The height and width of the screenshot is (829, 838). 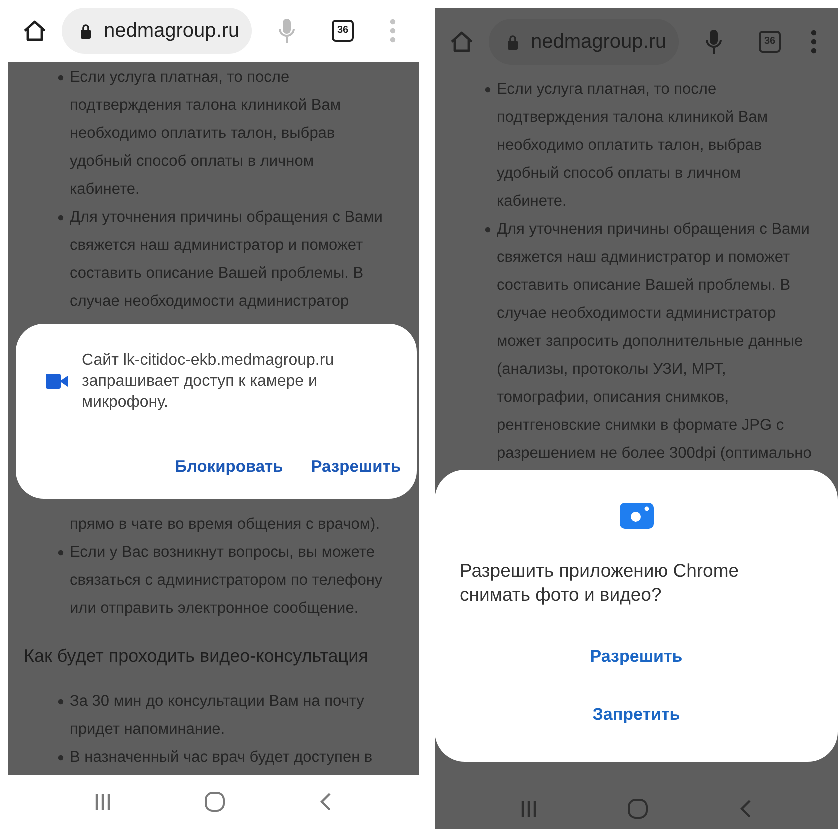 I want to click on video-camera-icon, so click(x=57, y=381).